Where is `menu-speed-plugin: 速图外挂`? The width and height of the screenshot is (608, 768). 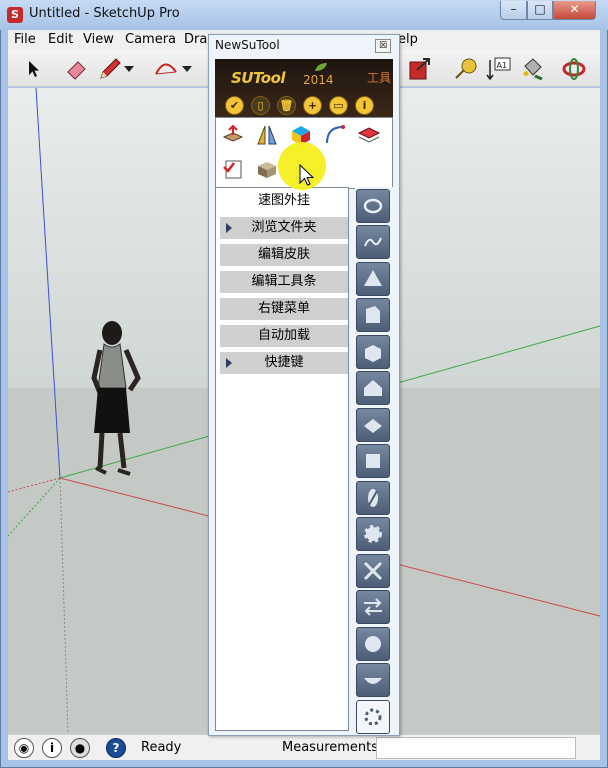
menu-speed-plugin: 速图外挂 is located at coordinates (284, 201).